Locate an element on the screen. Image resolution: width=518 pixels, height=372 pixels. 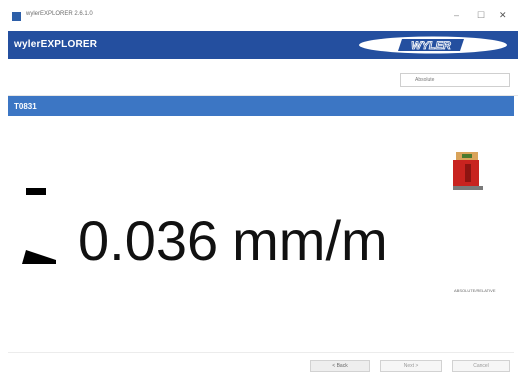
toolbar: Absolute is located at coordinates (263, 77).